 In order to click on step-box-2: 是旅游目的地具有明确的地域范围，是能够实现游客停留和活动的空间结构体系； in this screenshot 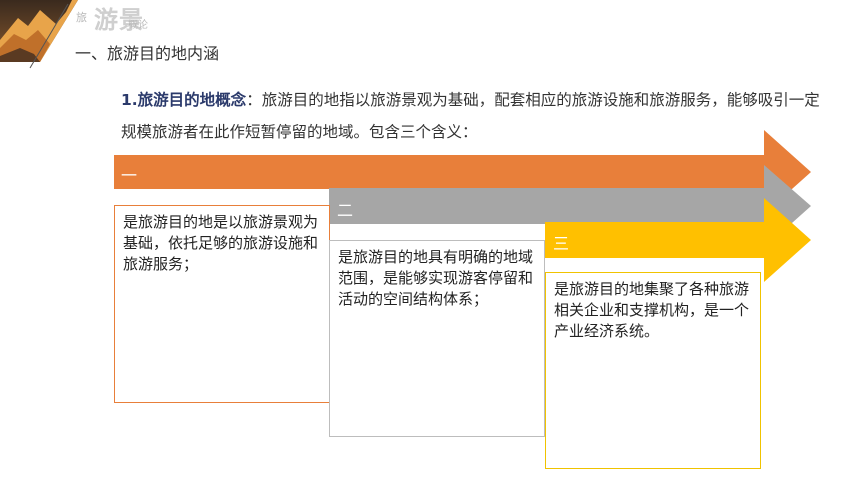, I will do `click(437, 338)`.